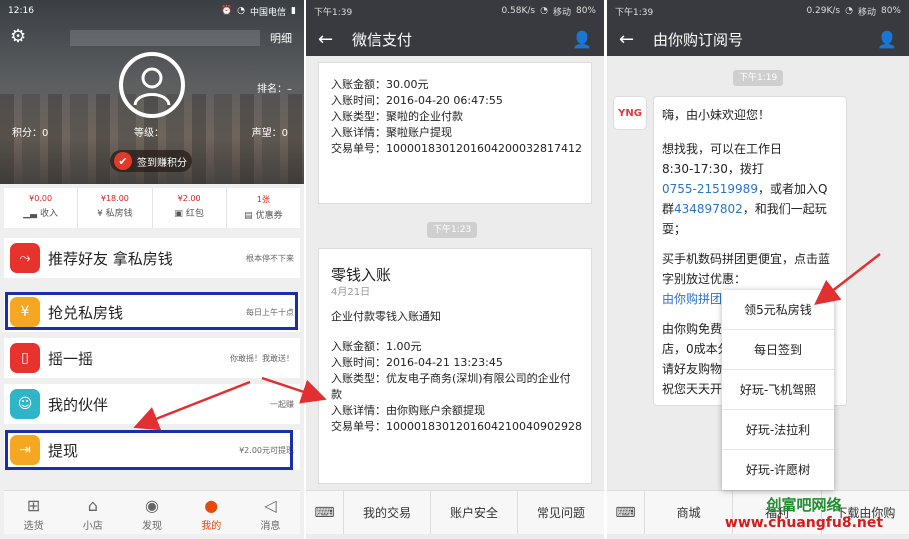 This screenshot has width=909, height=539. I want to click on logo-text: YNG, so click(630, 113).